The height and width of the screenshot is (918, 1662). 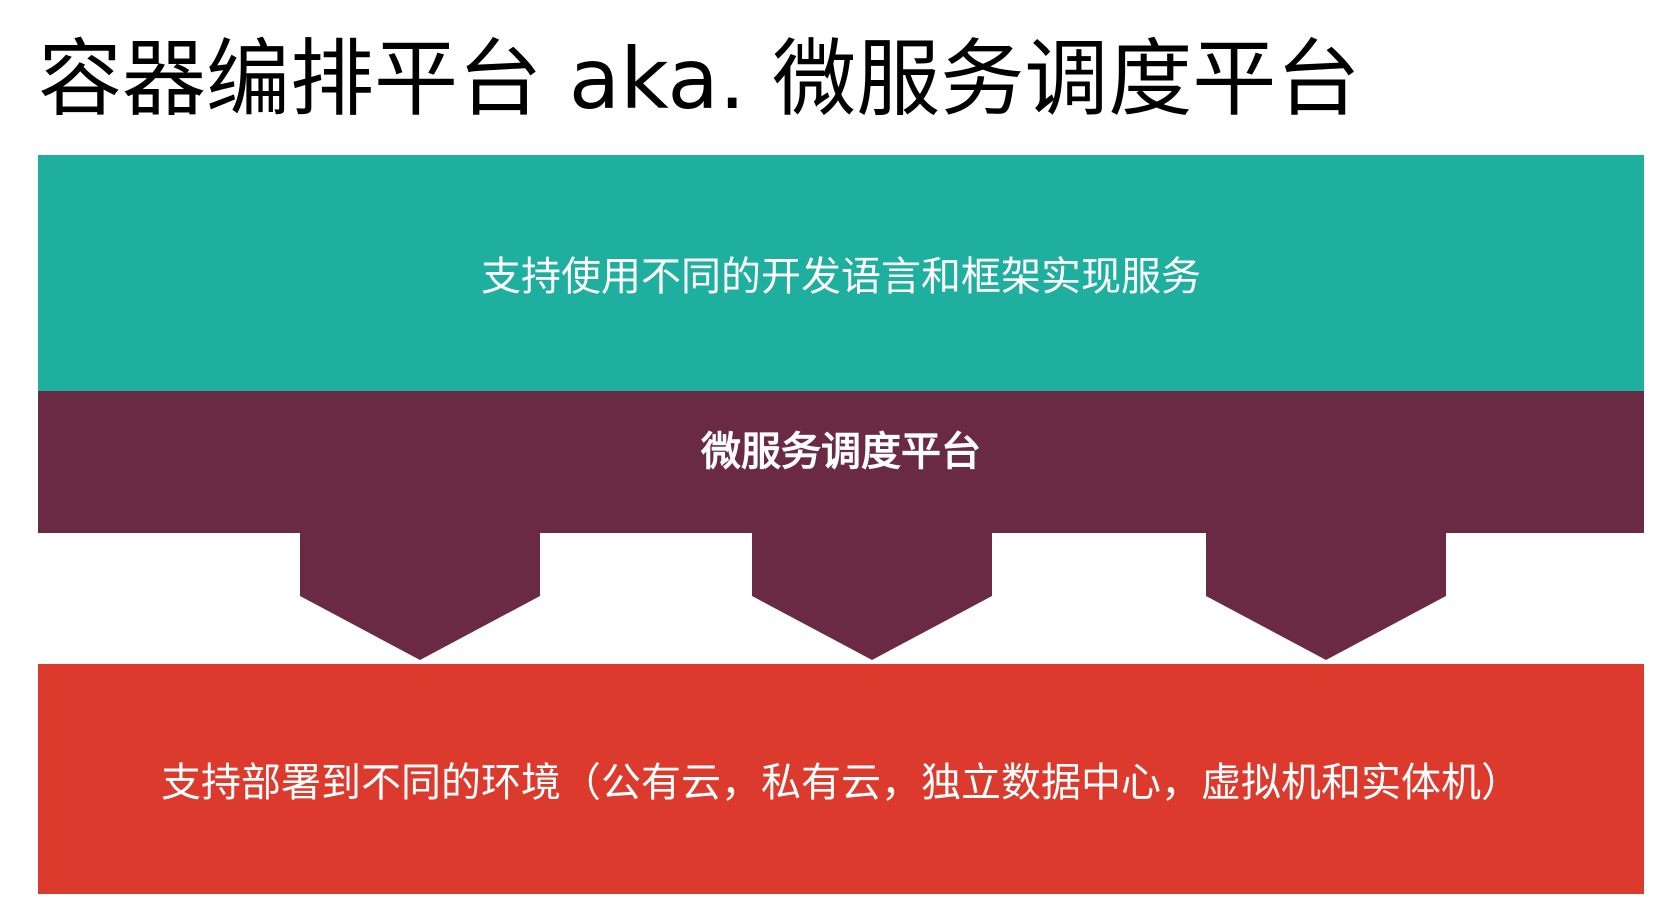 What do you see at coordinates (699, 79) in the screenshot?
I see `slide-title: 容器编排平台 aka. 微服务调度平台` at bounding box center [699, 79].